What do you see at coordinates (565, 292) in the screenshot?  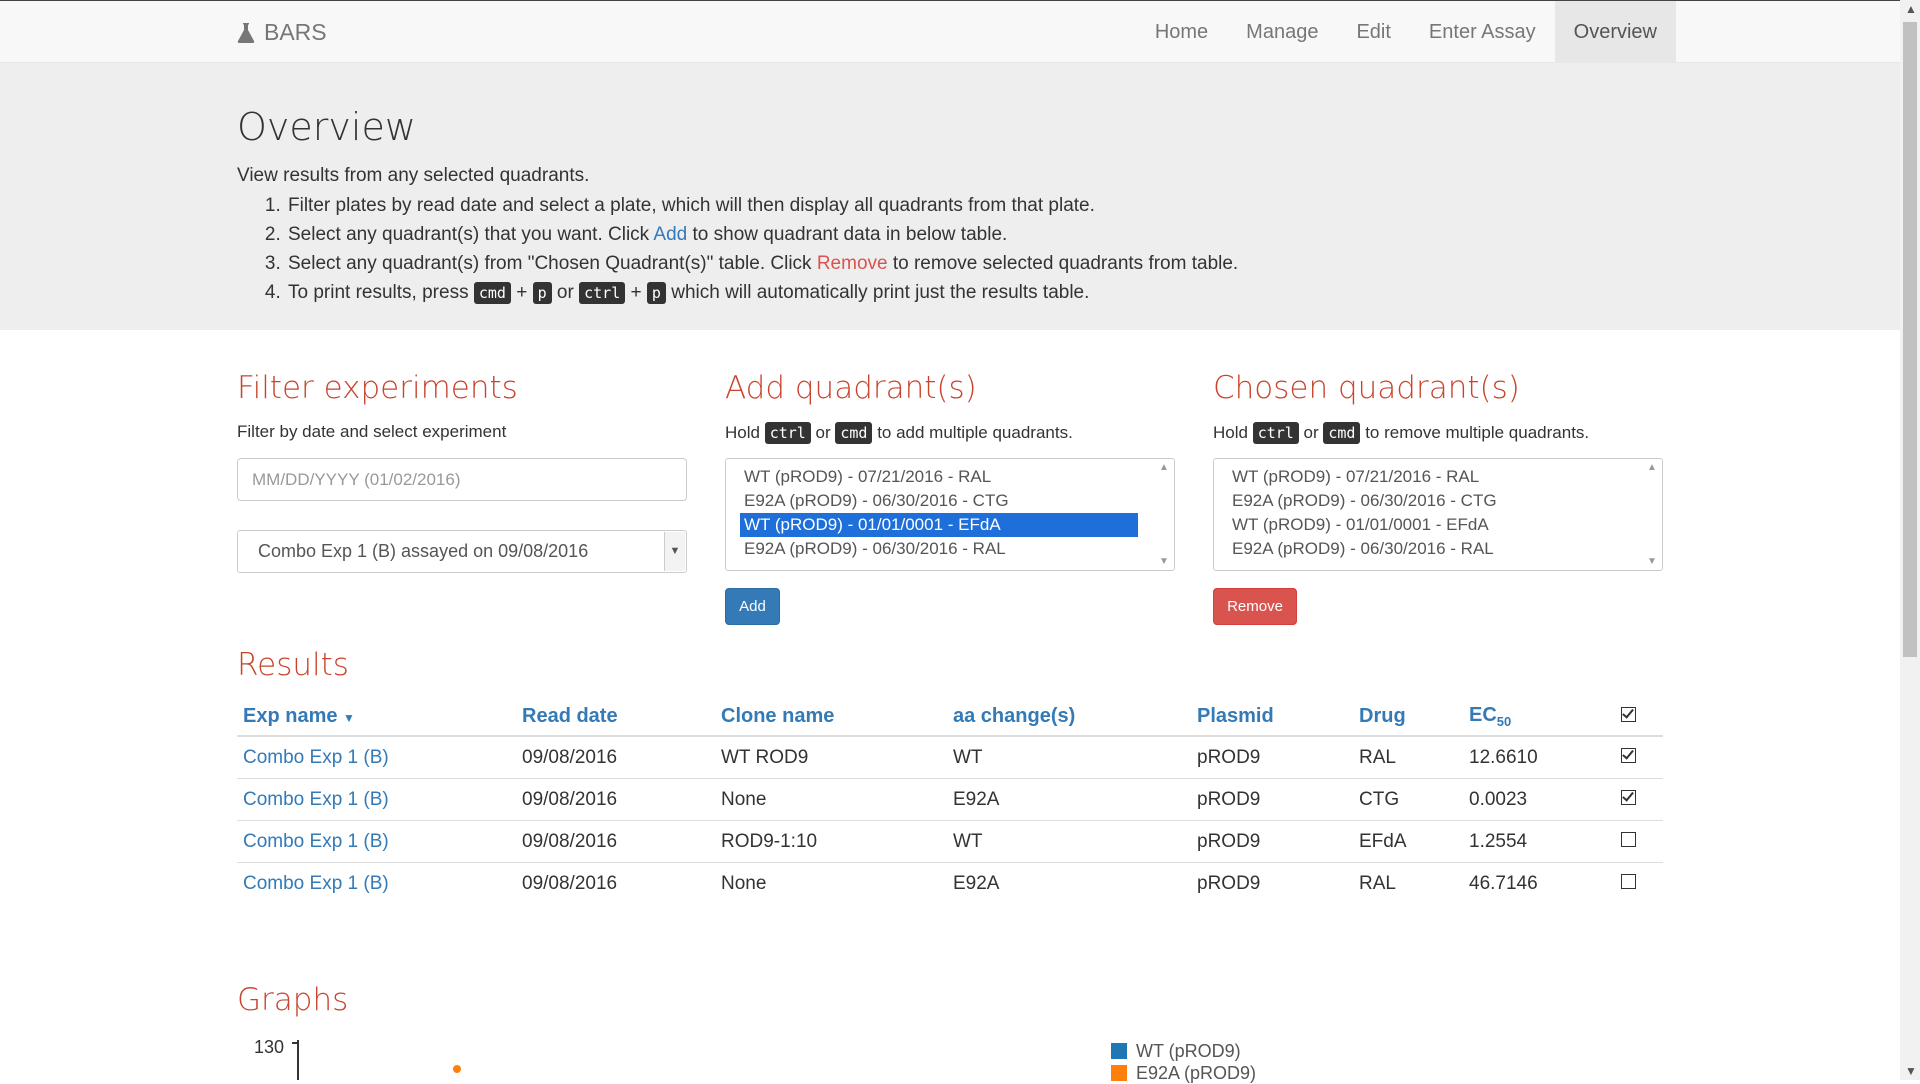 I see `or-text: or` at bounding box center [565, 292].